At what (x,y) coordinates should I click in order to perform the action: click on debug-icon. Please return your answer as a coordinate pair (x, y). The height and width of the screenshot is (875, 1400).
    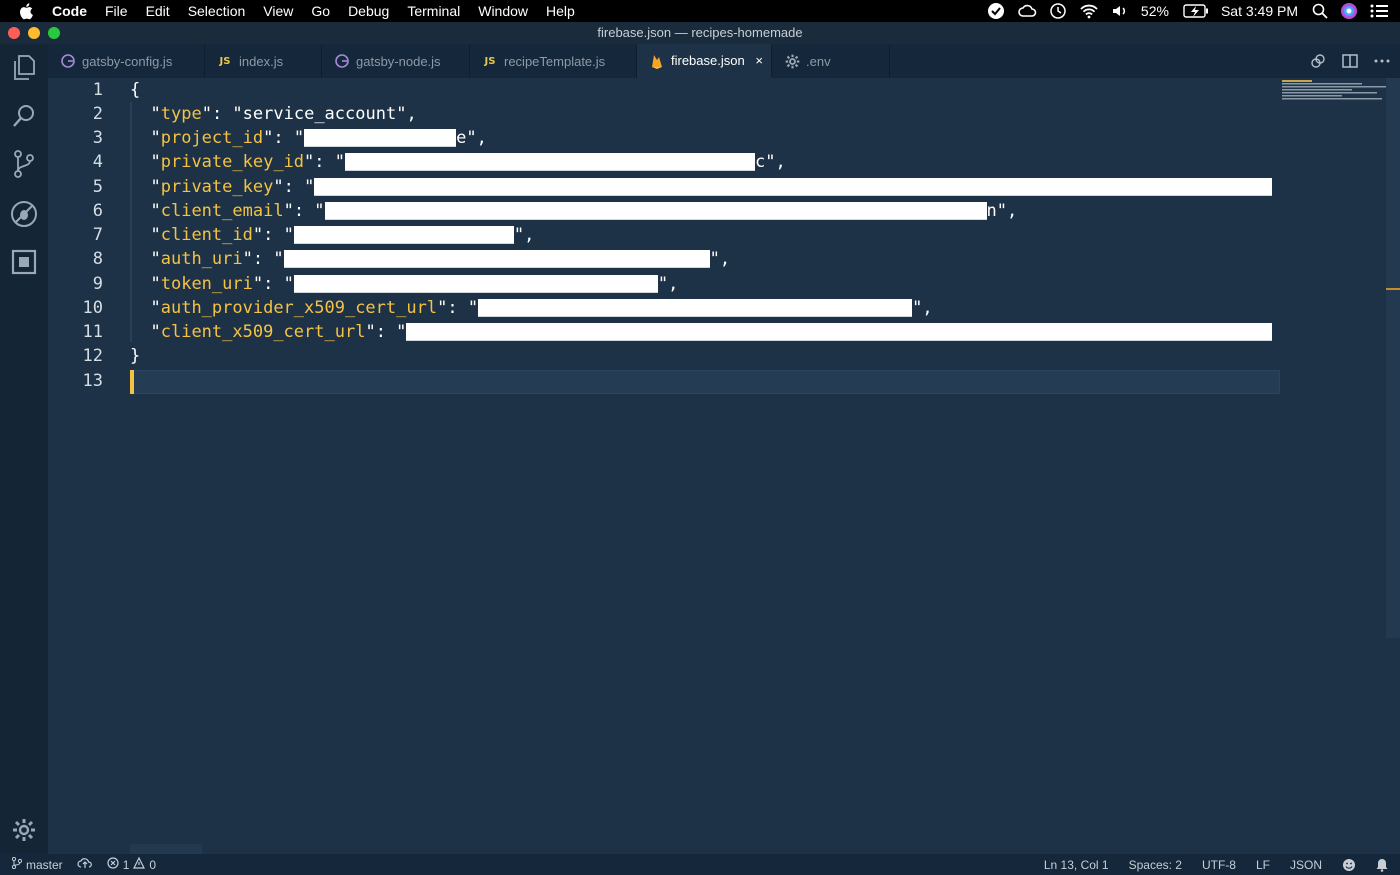
    Looking at the image, I should click on (24, 214).